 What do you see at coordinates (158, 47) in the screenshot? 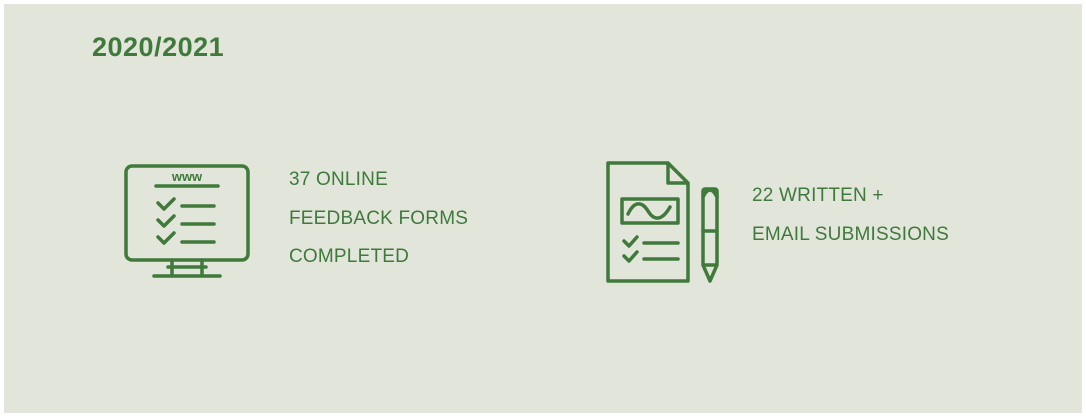
I see `year-heading: 2020/2021` at bounding box center [158, 47].